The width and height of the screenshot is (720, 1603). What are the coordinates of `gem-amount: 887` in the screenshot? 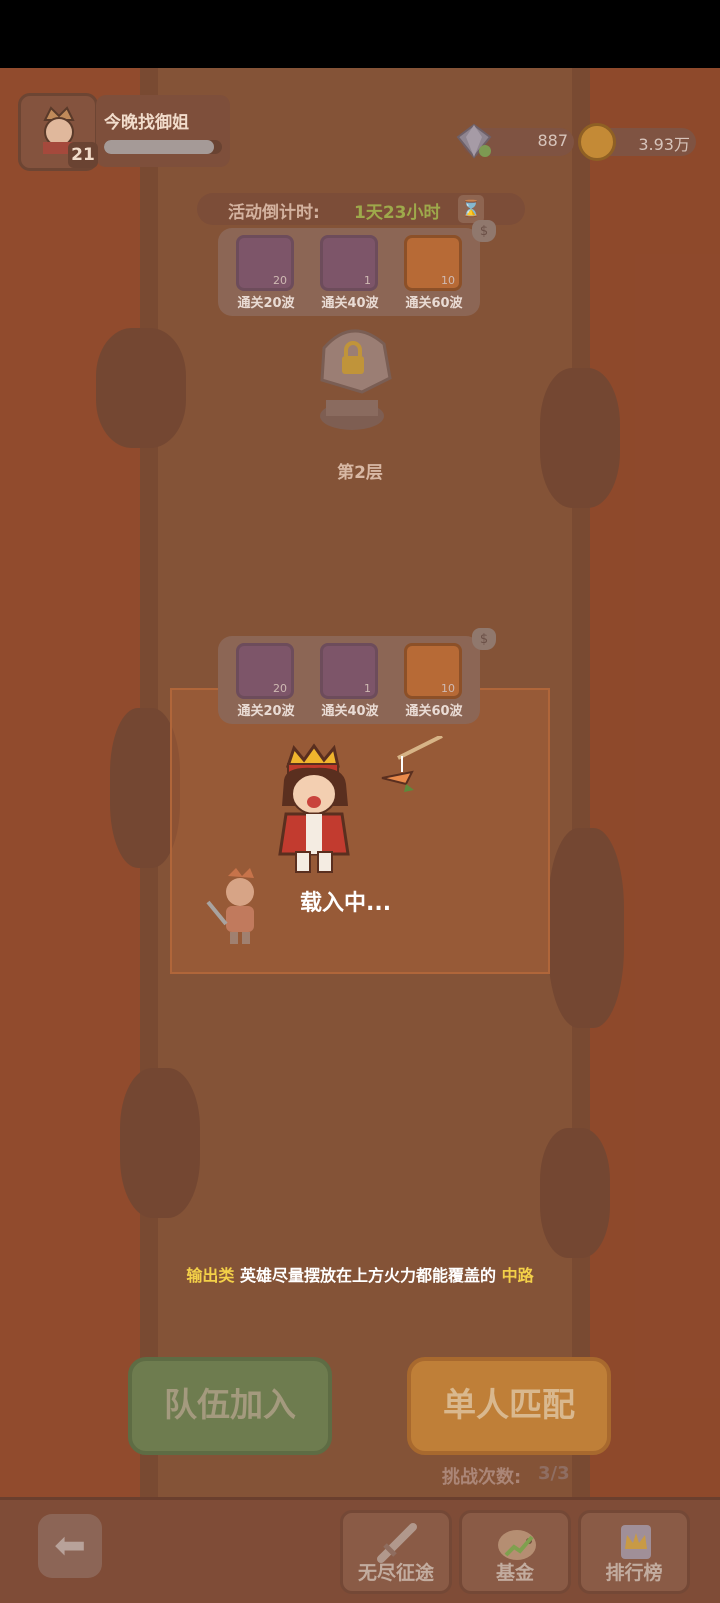 It's located at (552, 140).